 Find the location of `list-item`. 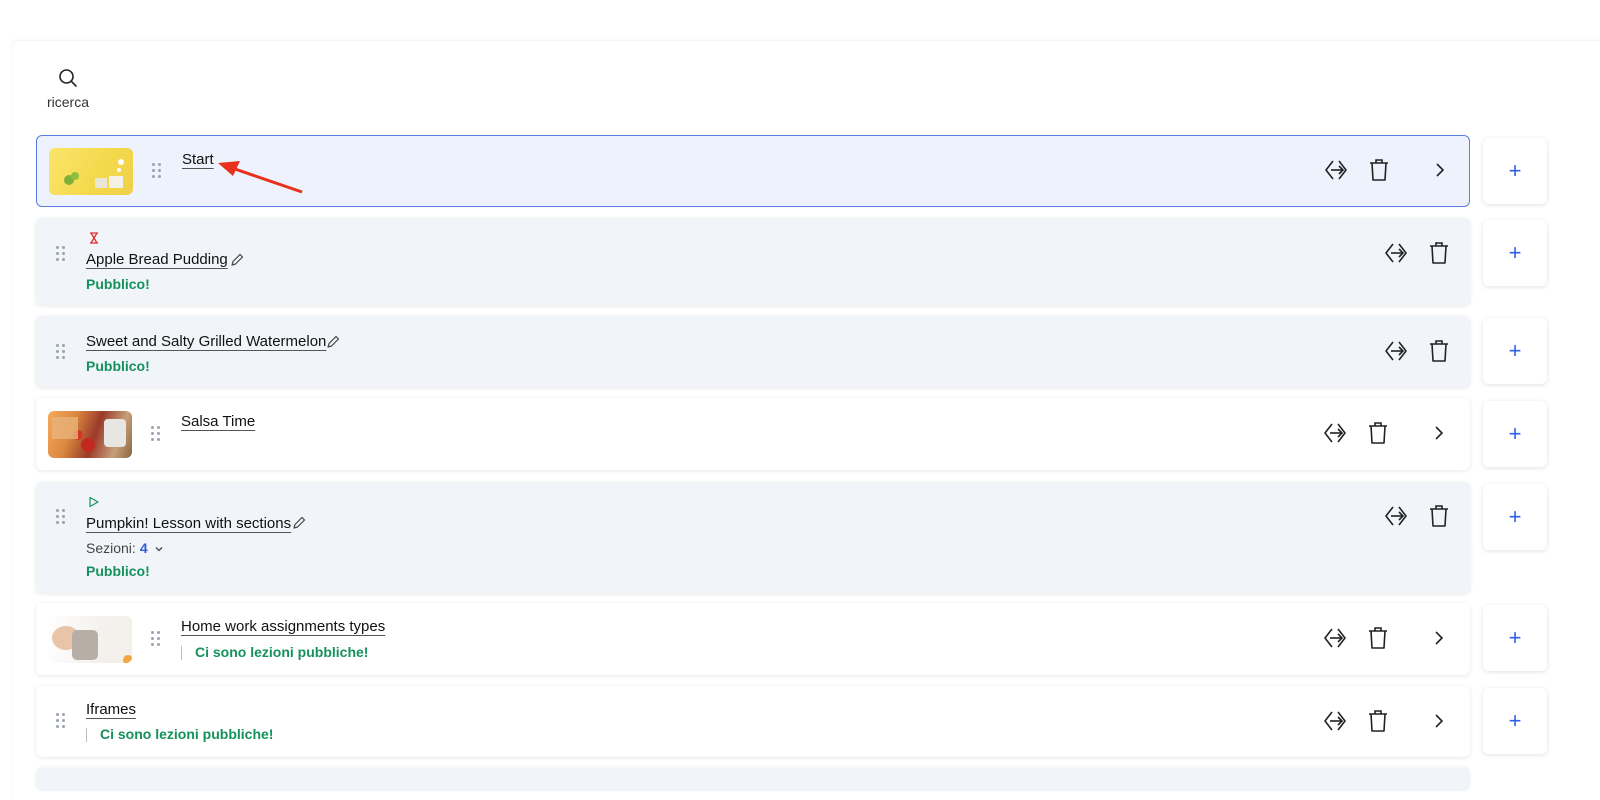

list-item is located at coordinates (753, 779).